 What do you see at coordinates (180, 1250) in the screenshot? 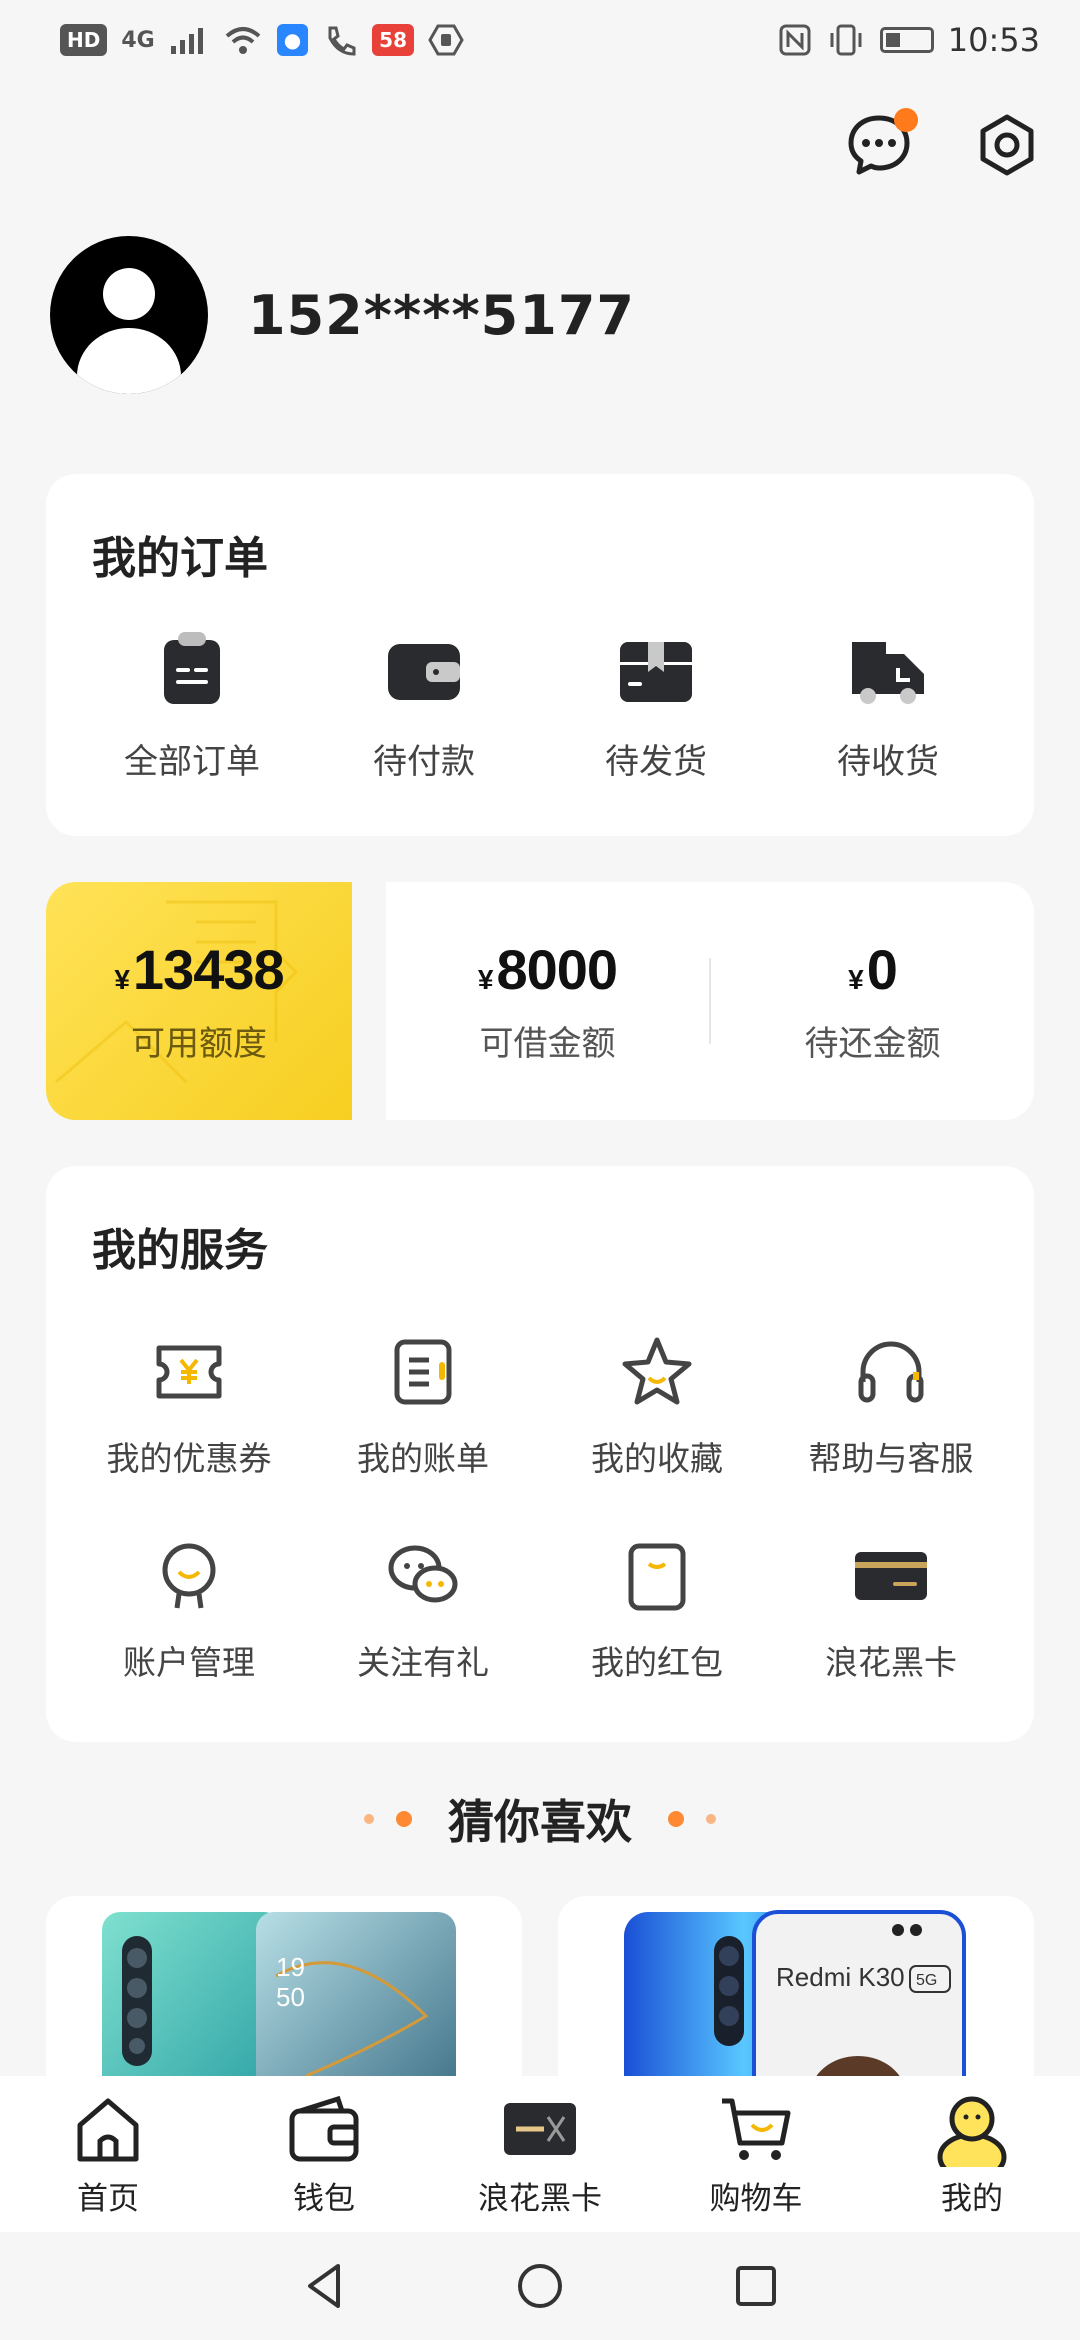
I see `services-title: 我的服务` at bounding box center [180, 1250].